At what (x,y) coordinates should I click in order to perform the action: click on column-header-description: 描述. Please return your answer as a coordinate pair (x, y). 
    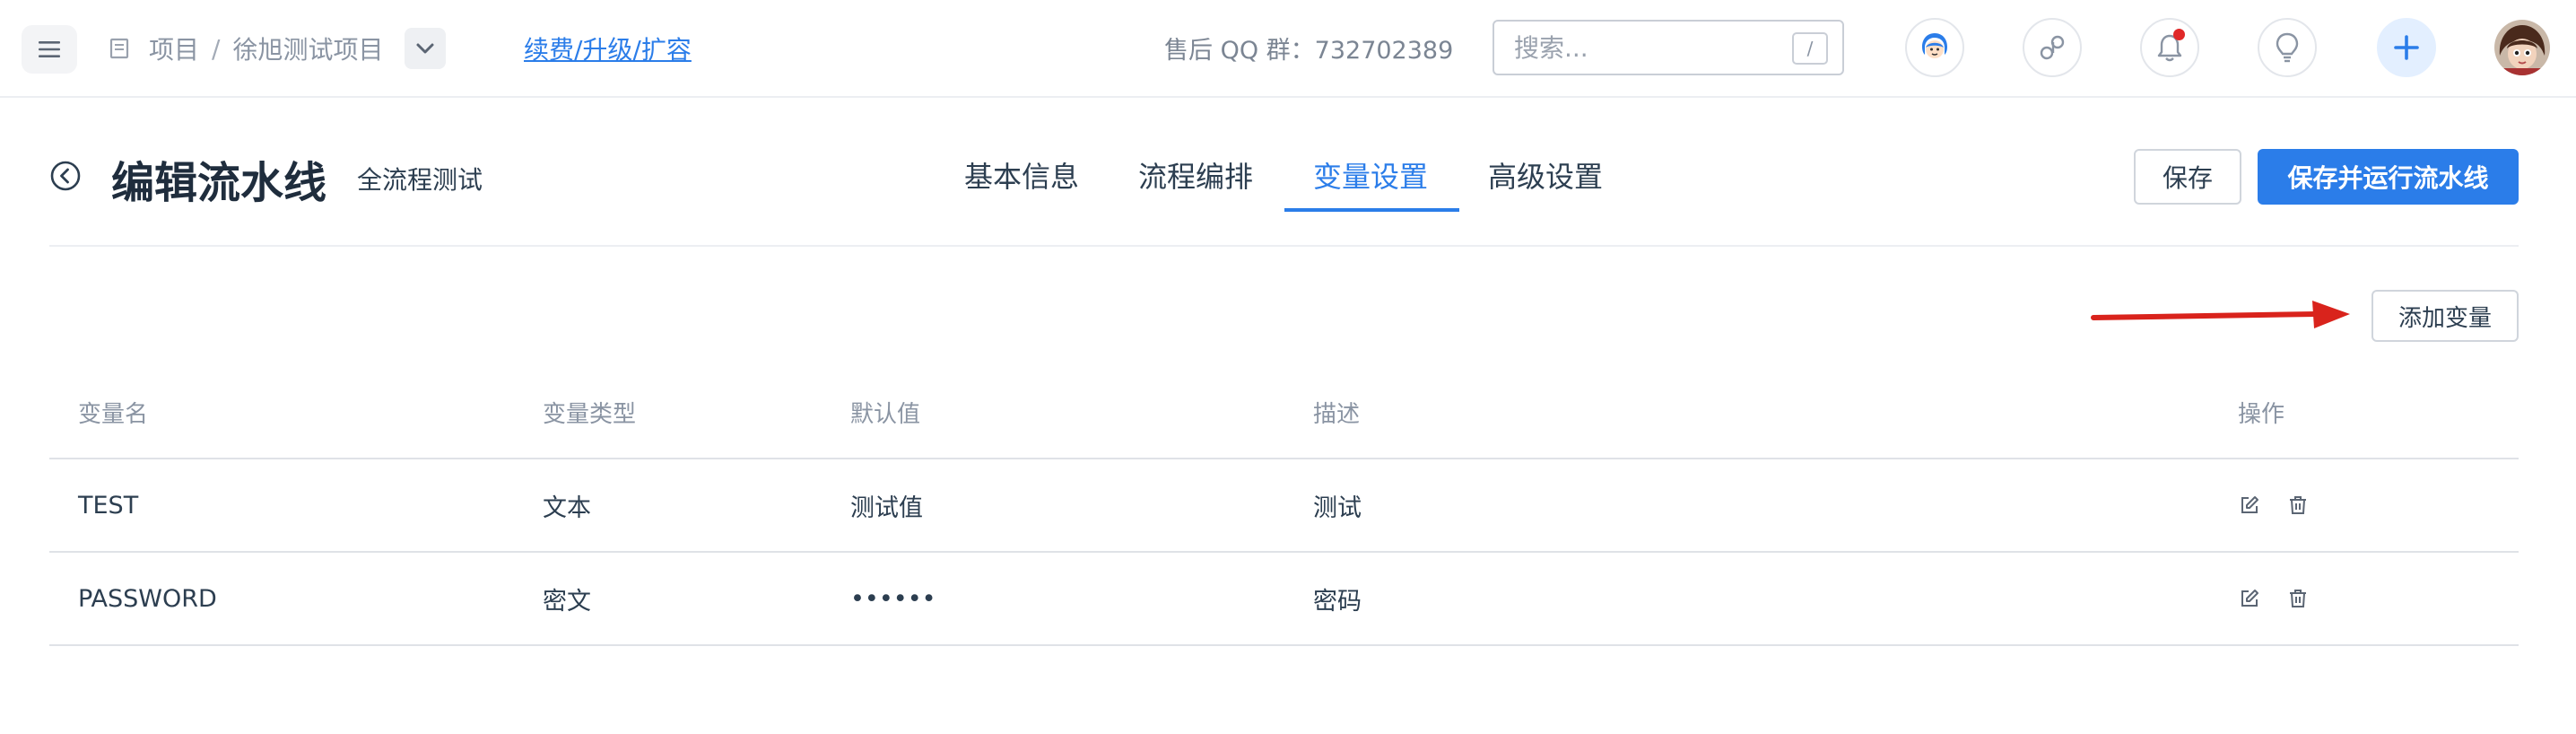
    Looking at the image, I should click on (1337, 414).